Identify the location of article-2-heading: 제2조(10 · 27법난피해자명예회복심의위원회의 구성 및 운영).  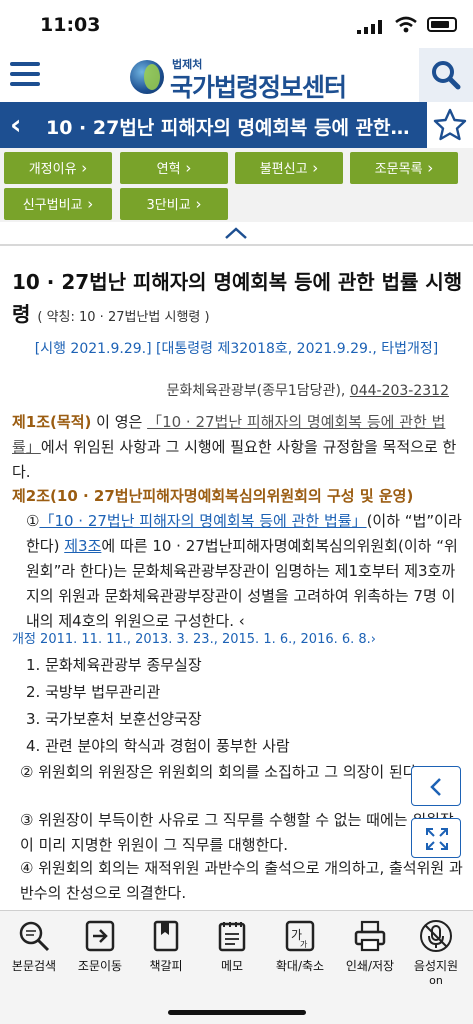
(238, 496).